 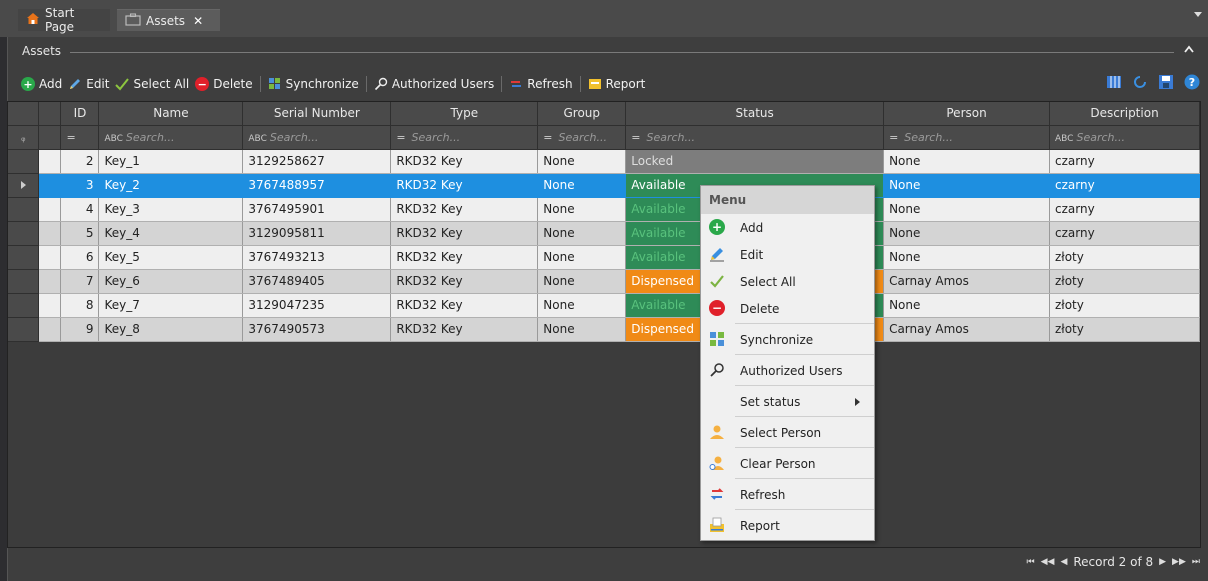 What do you see at coordinates (787, 525) in the screenshot?
I see `menu-item-report: Report` at bounding box center [787, 525].